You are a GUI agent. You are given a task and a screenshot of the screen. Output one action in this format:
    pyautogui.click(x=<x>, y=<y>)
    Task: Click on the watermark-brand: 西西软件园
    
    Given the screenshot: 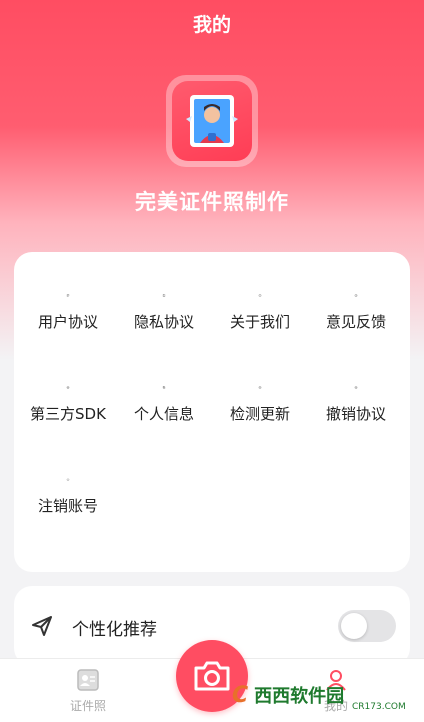 What is the action you would take?
    pyautogui.click(x=299, y=696)
    